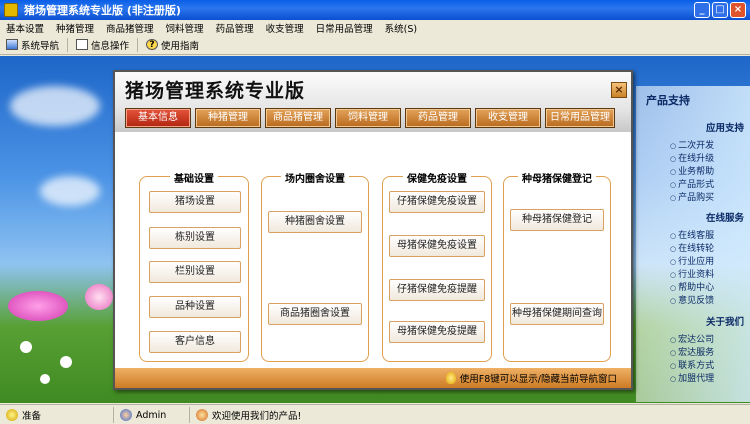 The image size is (750, 424). Describe the element at coordinates (82, 44) in the screenshot. I see `document-icon` at that location.